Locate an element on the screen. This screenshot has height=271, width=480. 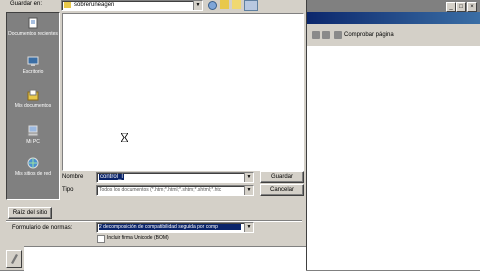
site-root-button-label: Raíz del sitio is located at coordinates (30, 213).